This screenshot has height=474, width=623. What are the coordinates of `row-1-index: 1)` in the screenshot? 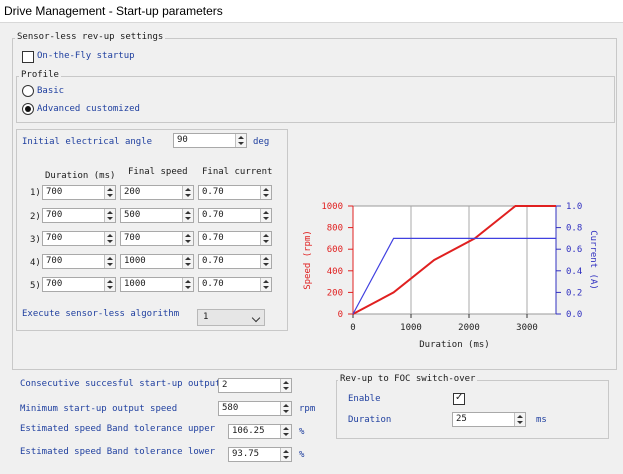 It's located at (35, 193).